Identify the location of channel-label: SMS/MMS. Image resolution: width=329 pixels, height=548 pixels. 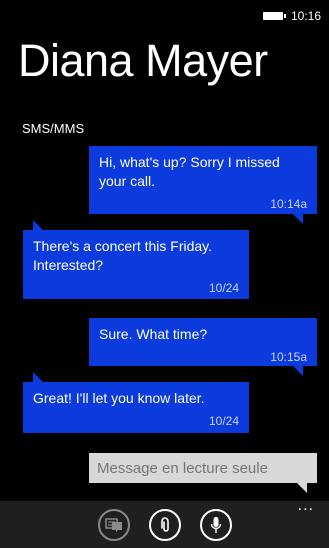
(53, 128).